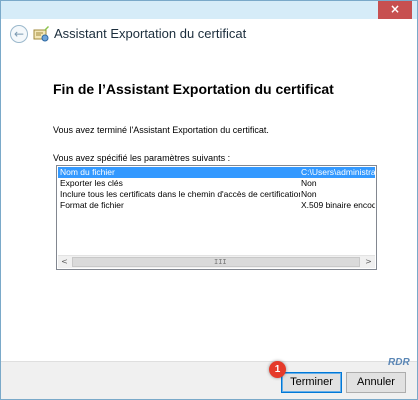 Image resolution: width=418 pixels, height=400 pixels. Describe the element at coordinates (19, 34) in the screenshot. I see `back-arrow-icon: ←` at that location.